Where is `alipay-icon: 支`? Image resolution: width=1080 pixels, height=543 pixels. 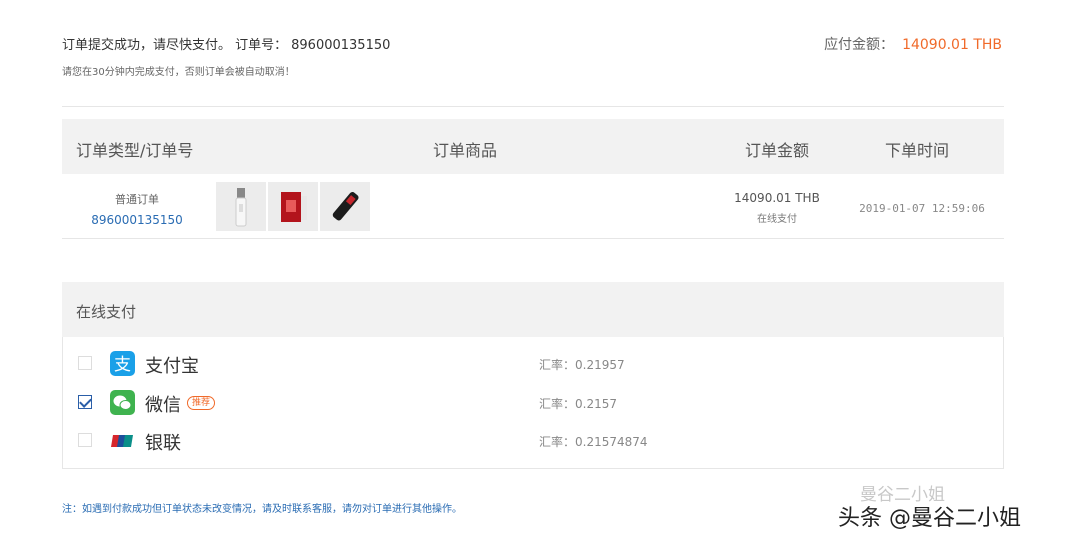 alipay-icon: 支 is located at coordinates (122, 363).